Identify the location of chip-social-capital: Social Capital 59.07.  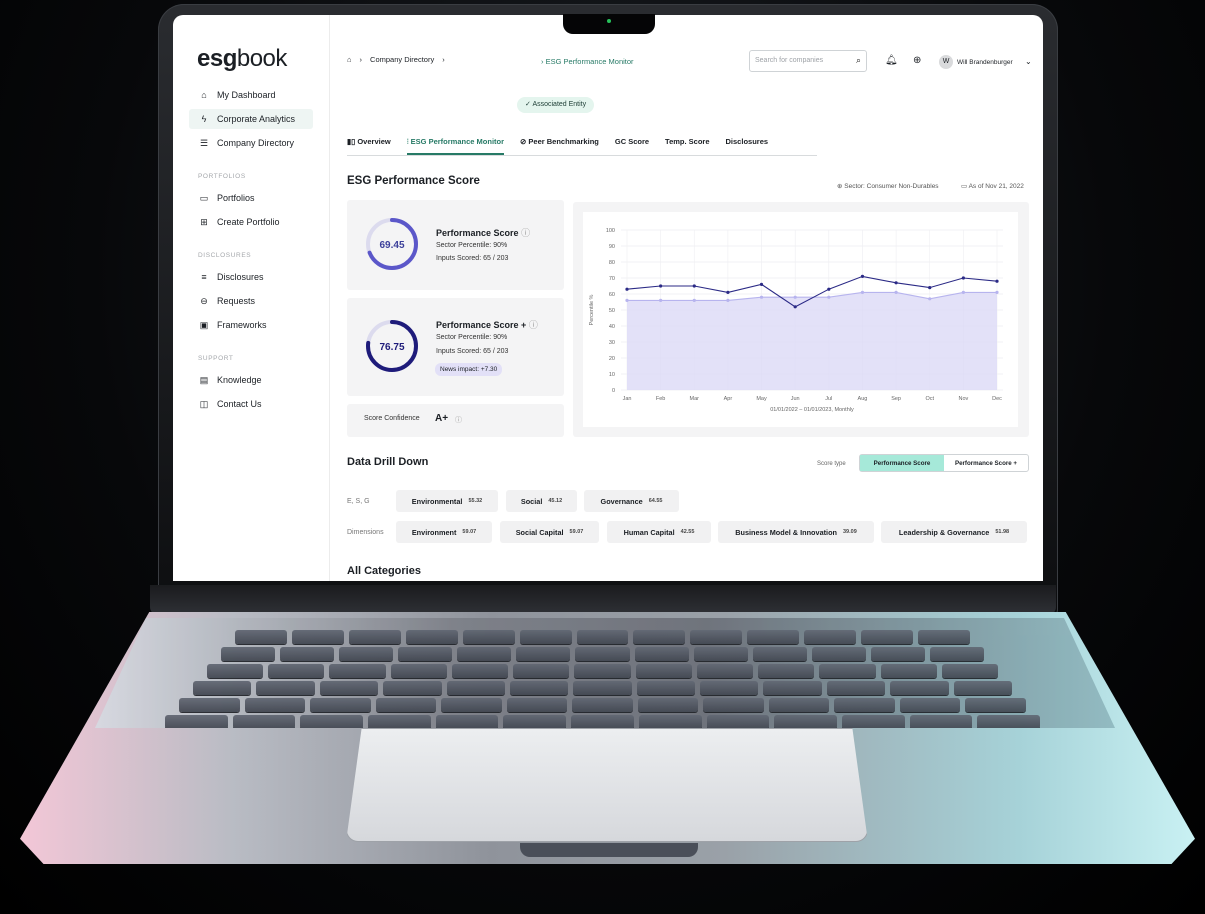
(549, 532).